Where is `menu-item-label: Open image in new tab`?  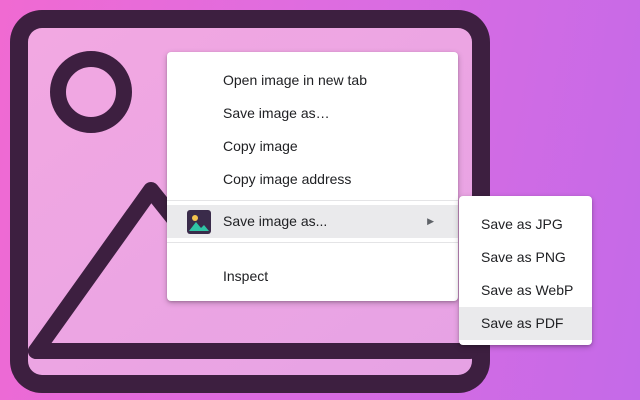 menu-item-label: Open image in new tab is located at coordinates (295, 80).